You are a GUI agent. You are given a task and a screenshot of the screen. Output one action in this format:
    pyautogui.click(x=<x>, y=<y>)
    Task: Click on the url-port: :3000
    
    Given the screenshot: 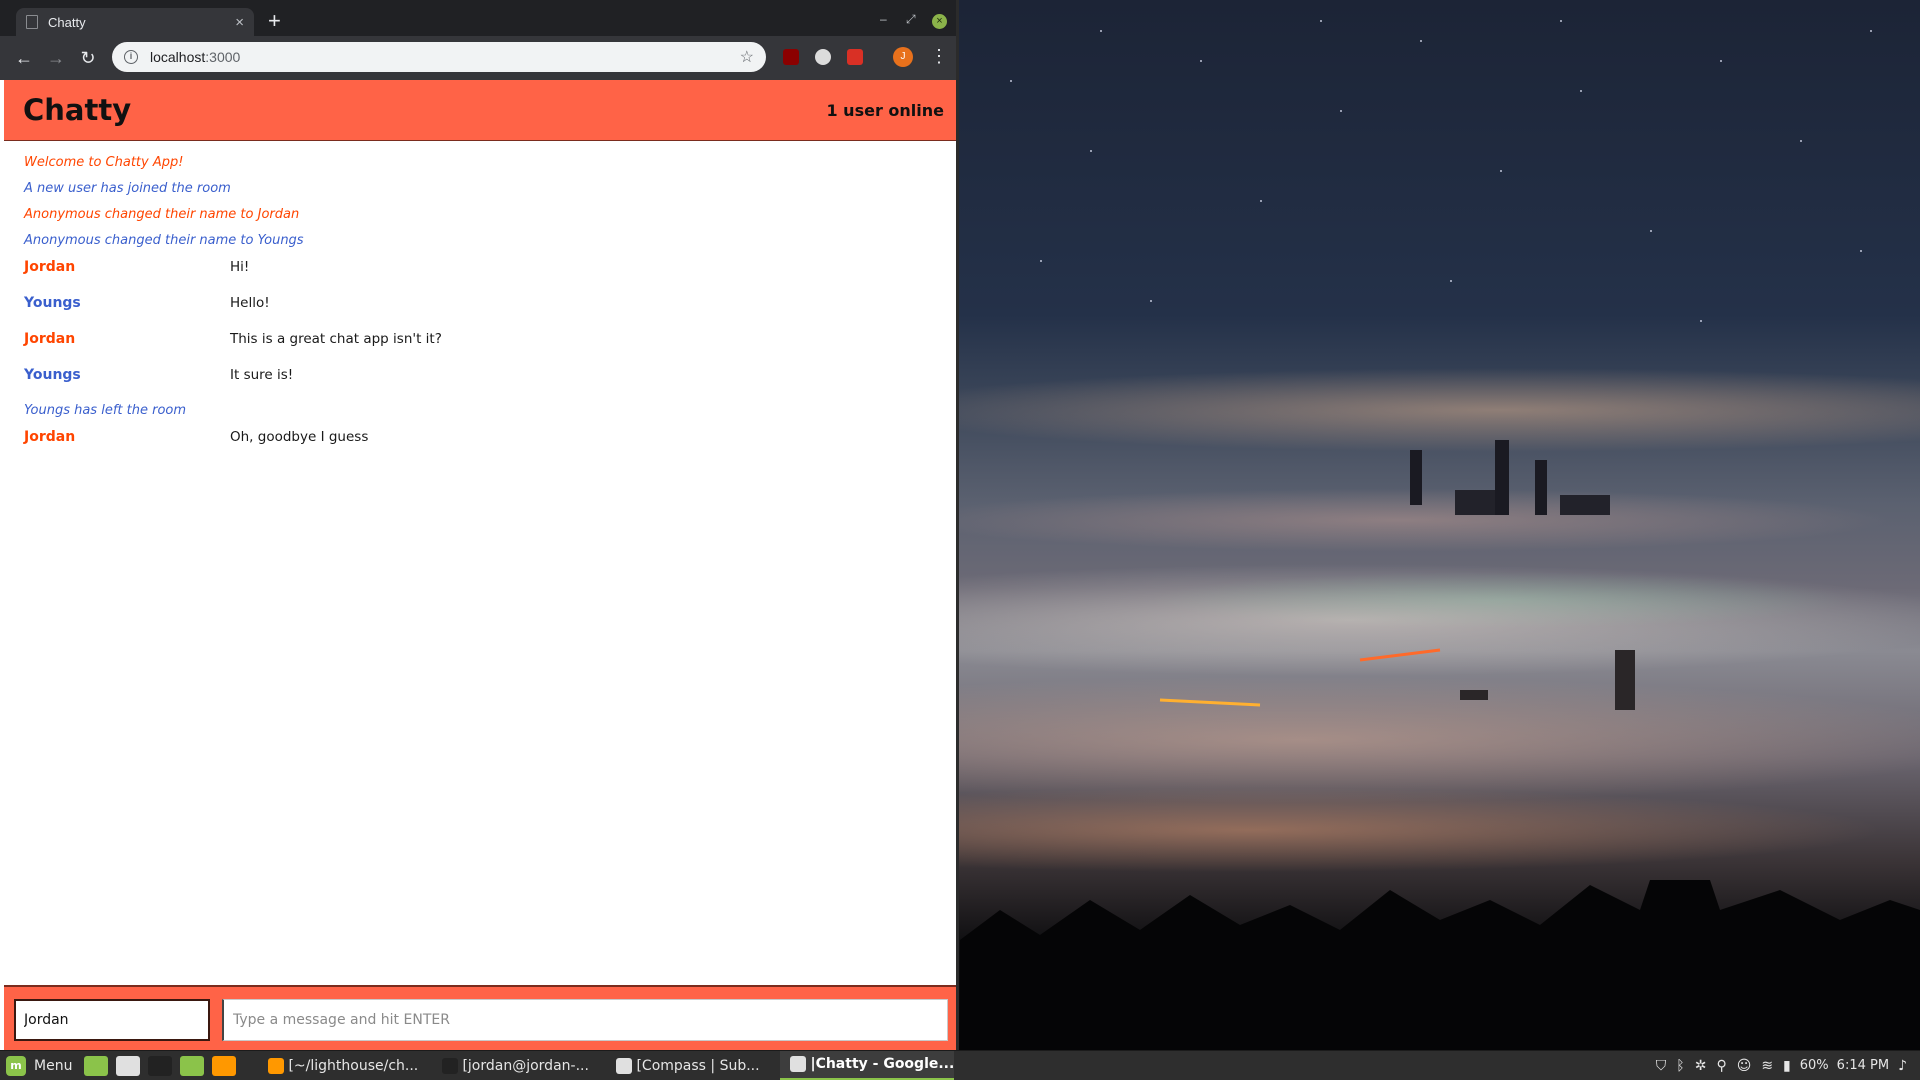 What is the action you would take?
    pyautogui.click(x=223, y=57)
    